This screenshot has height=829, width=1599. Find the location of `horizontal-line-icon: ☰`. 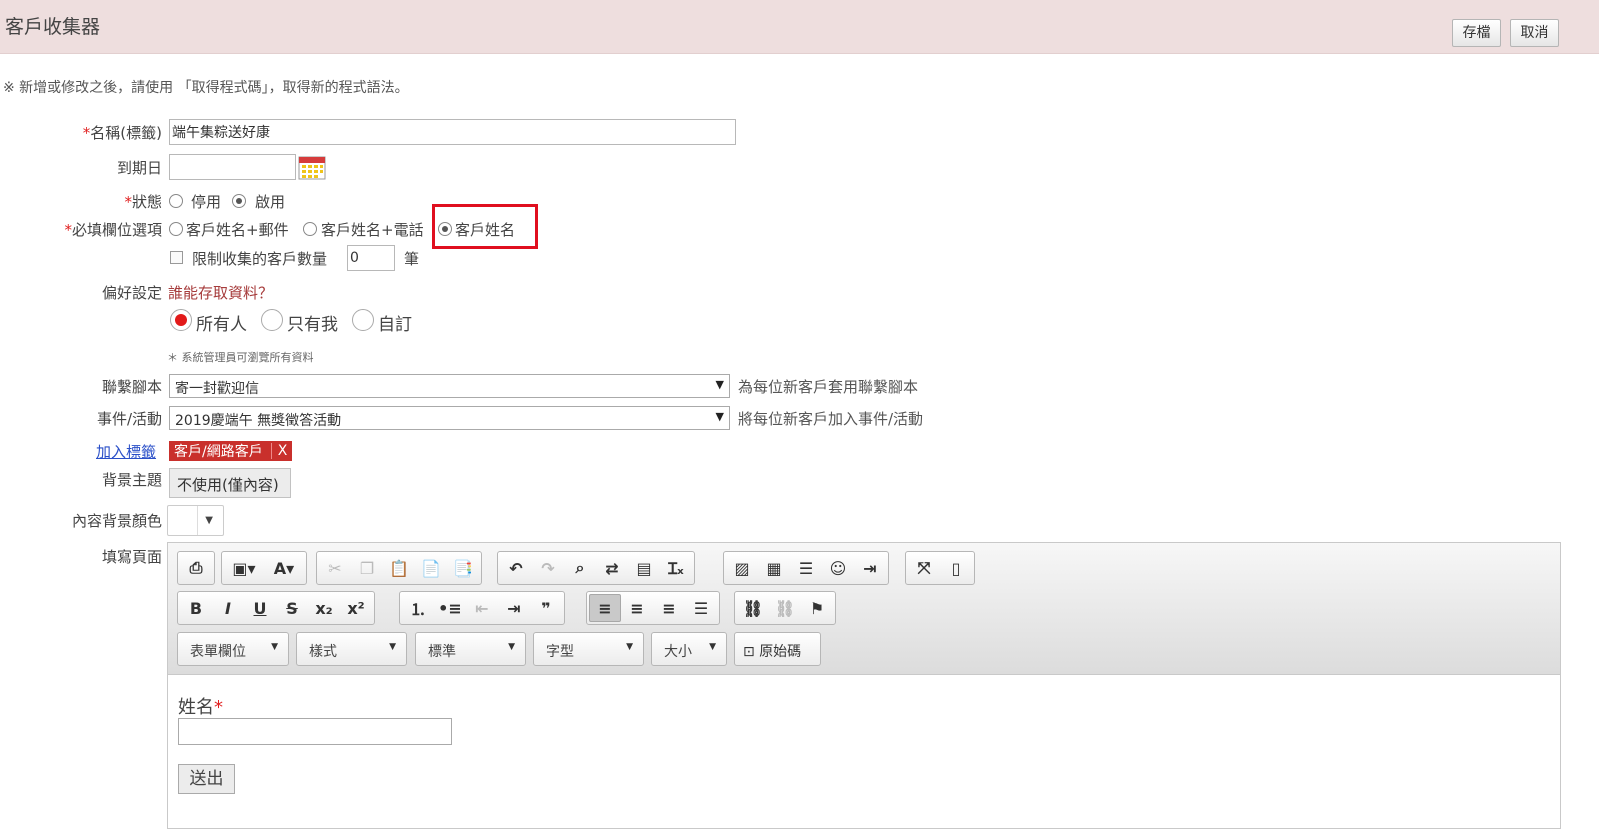

horizontal-line-icon: ☰ is located at coordinates (806, 568).